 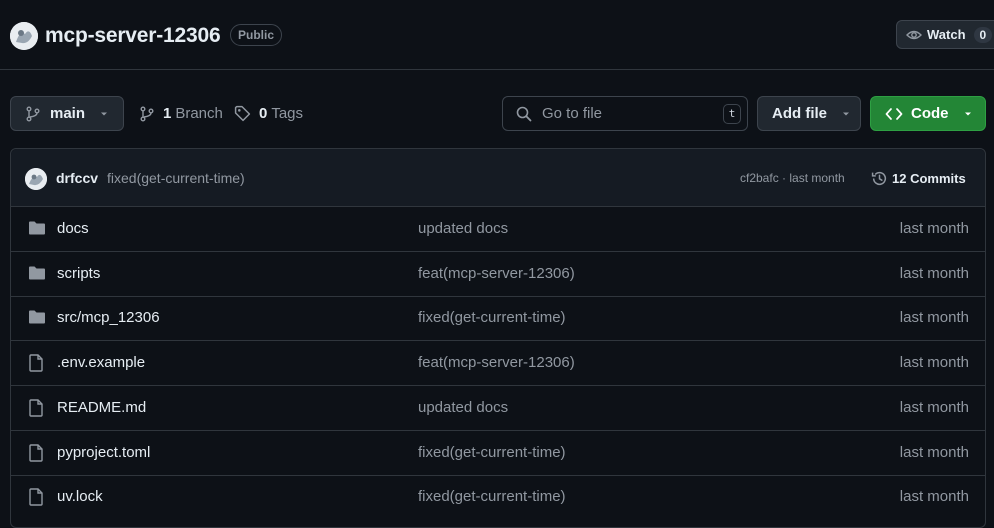 I want to click on file-name-link: README.md, so click(x=101, y=407).